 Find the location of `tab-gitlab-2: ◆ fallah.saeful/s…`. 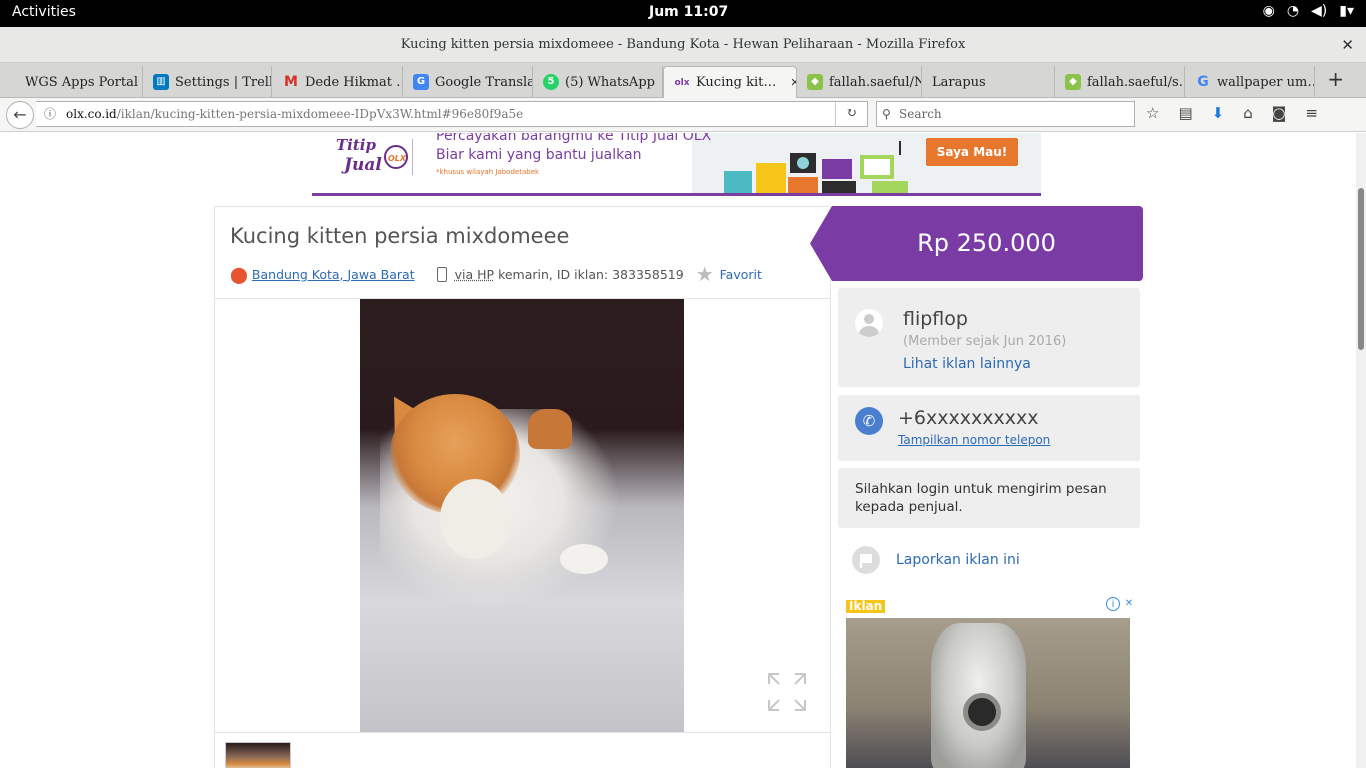

tab-gitlab-2: ◆ fallah.saeful/s… is located at coordinates (1120, 82).